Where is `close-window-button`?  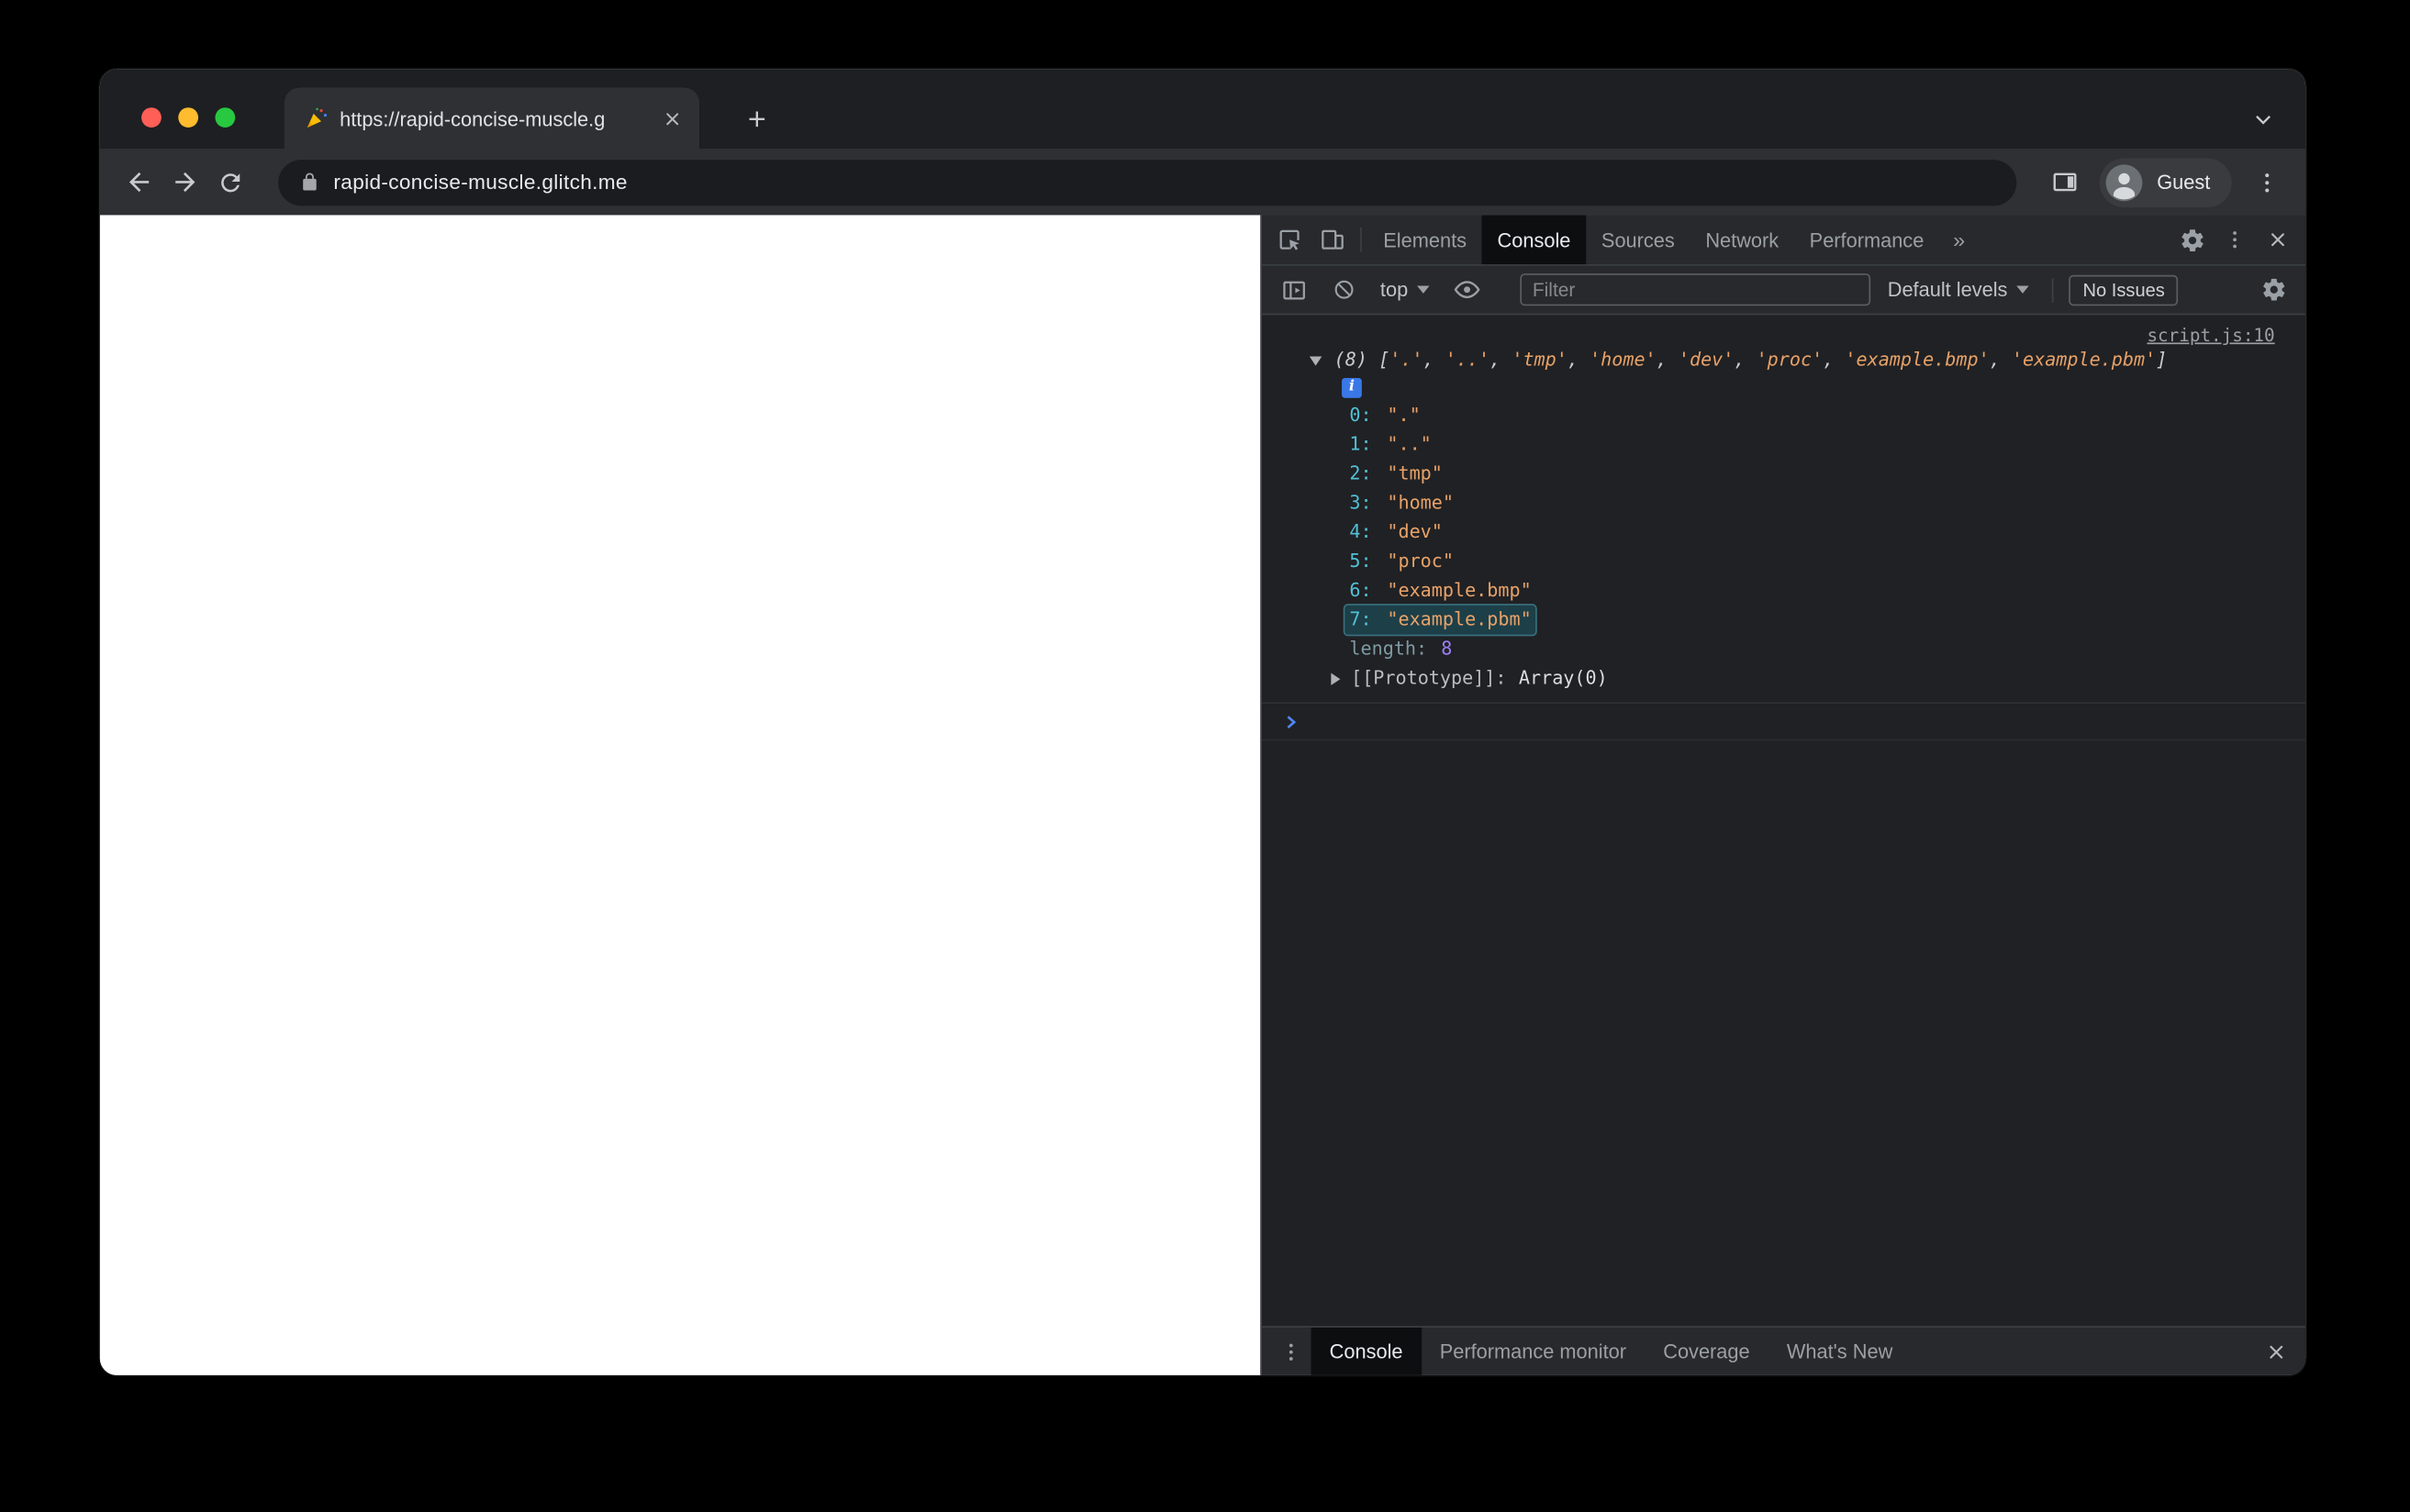
close-window-button is located at coordinates (151, 117).